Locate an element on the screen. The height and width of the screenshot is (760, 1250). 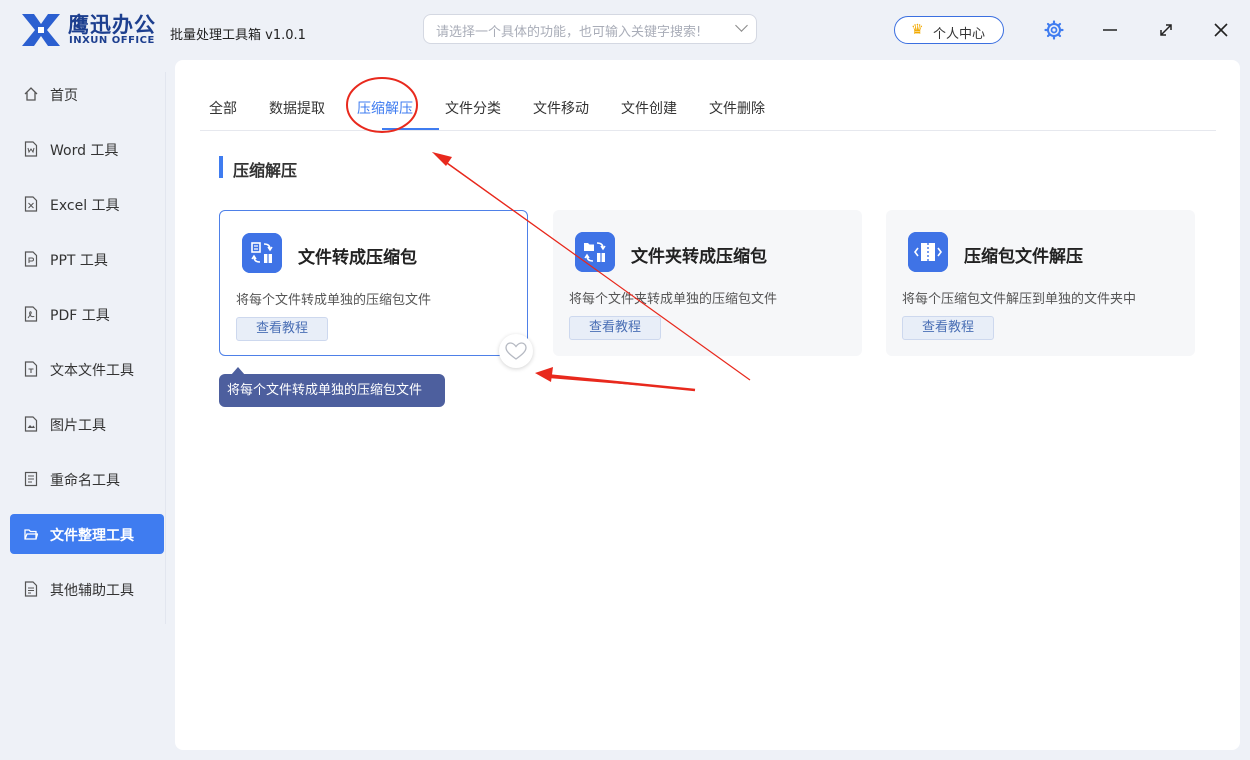
sidebar-item-pdf: PDF 工具 is located at coordinates (87, 314).